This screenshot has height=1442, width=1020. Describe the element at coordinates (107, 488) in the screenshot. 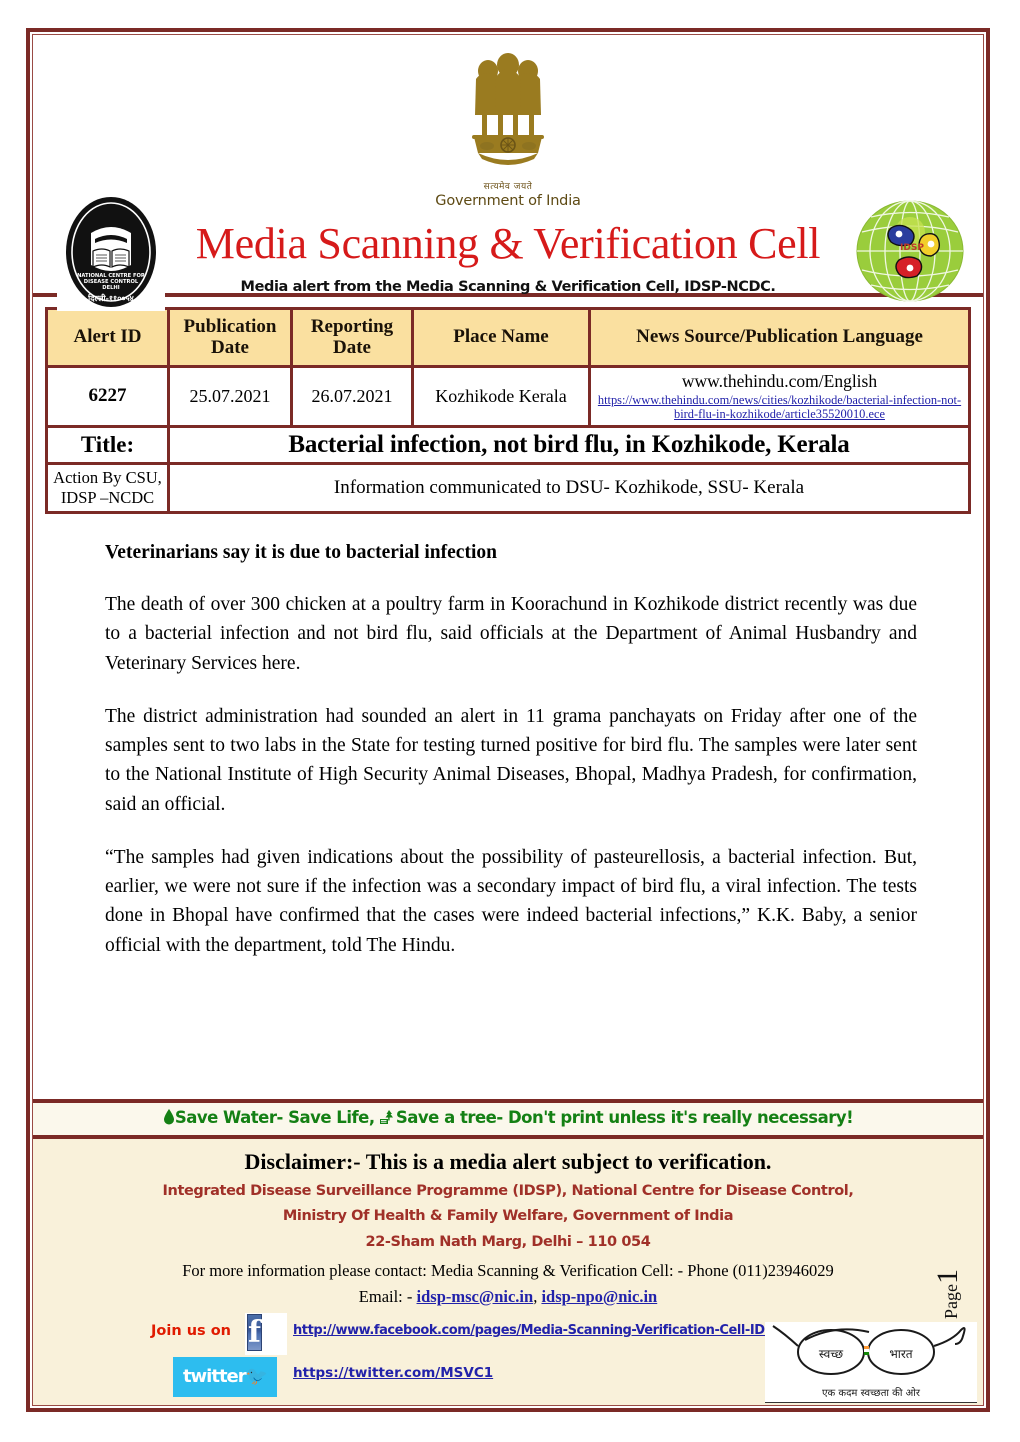

I see `action-label: Action By CSU, IDSP –NCDC` at that location.